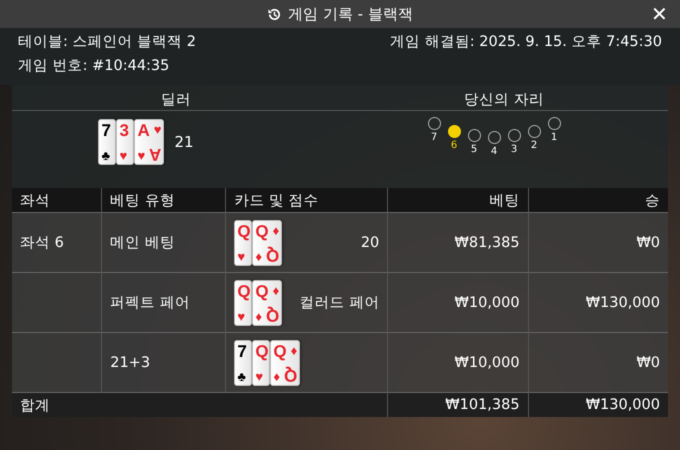  What do you see at coordinates (200, 404) in the screenshot?
I see `table-cell: 합계` at bounding box center [200, 404].